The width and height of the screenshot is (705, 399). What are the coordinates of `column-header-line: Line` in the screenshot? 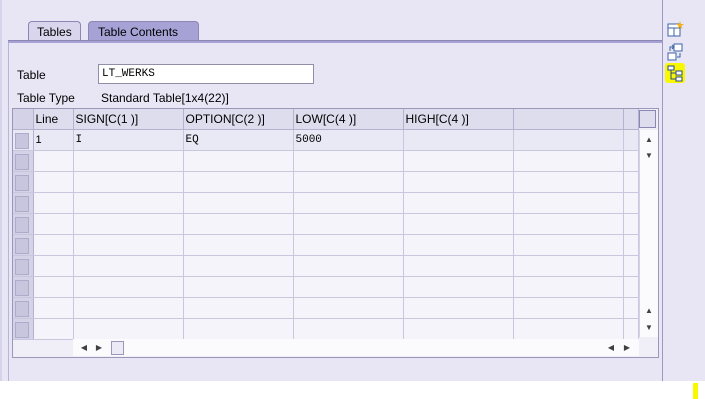 It's located at (53, 119).